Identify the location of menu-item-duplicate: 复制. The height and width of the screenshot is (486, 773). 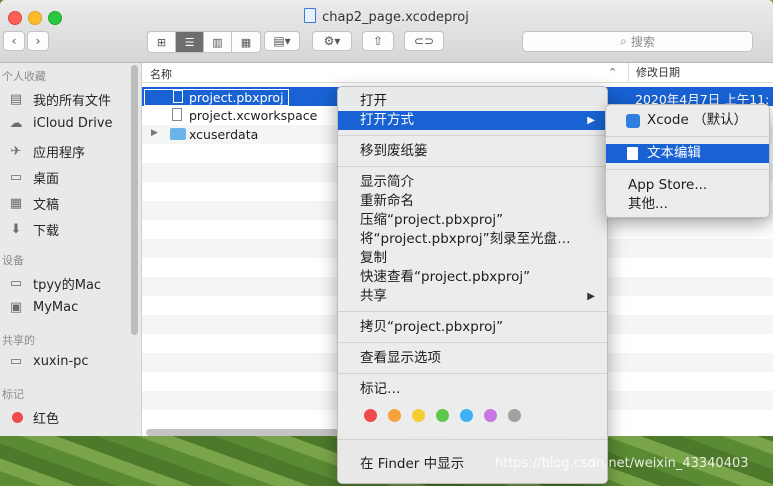
(472, 258).